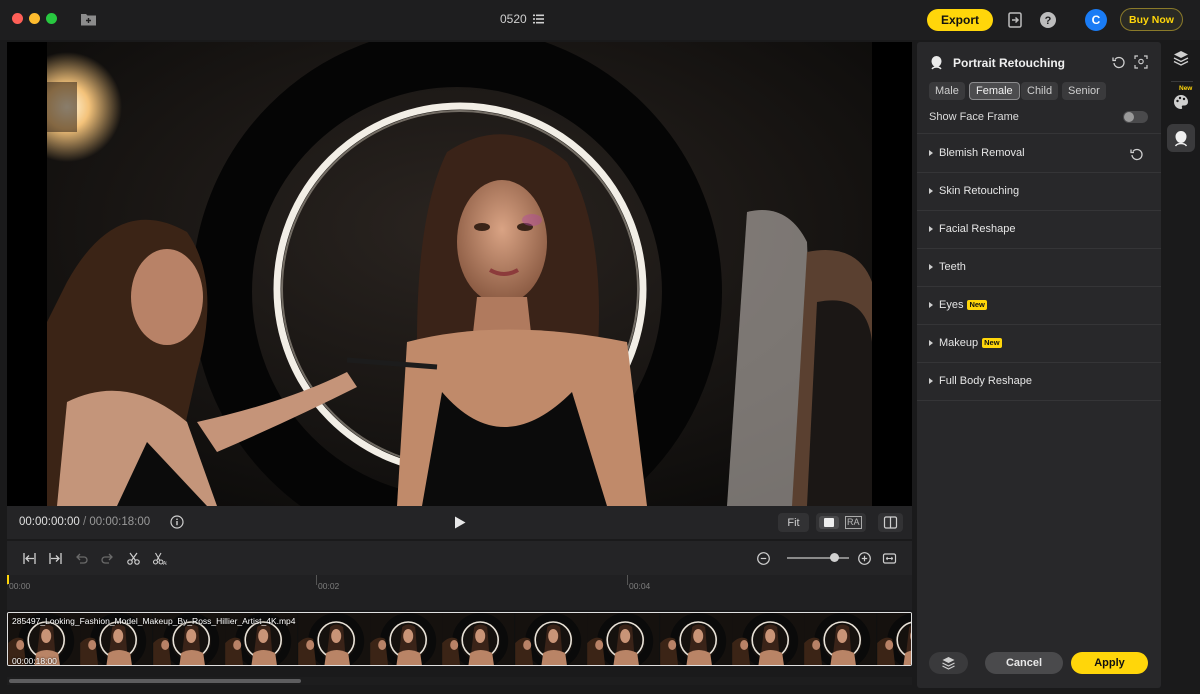  Describe the element at coordinates (155, 681) in the screenshot. I see `scrollbar-thumb` at that location.